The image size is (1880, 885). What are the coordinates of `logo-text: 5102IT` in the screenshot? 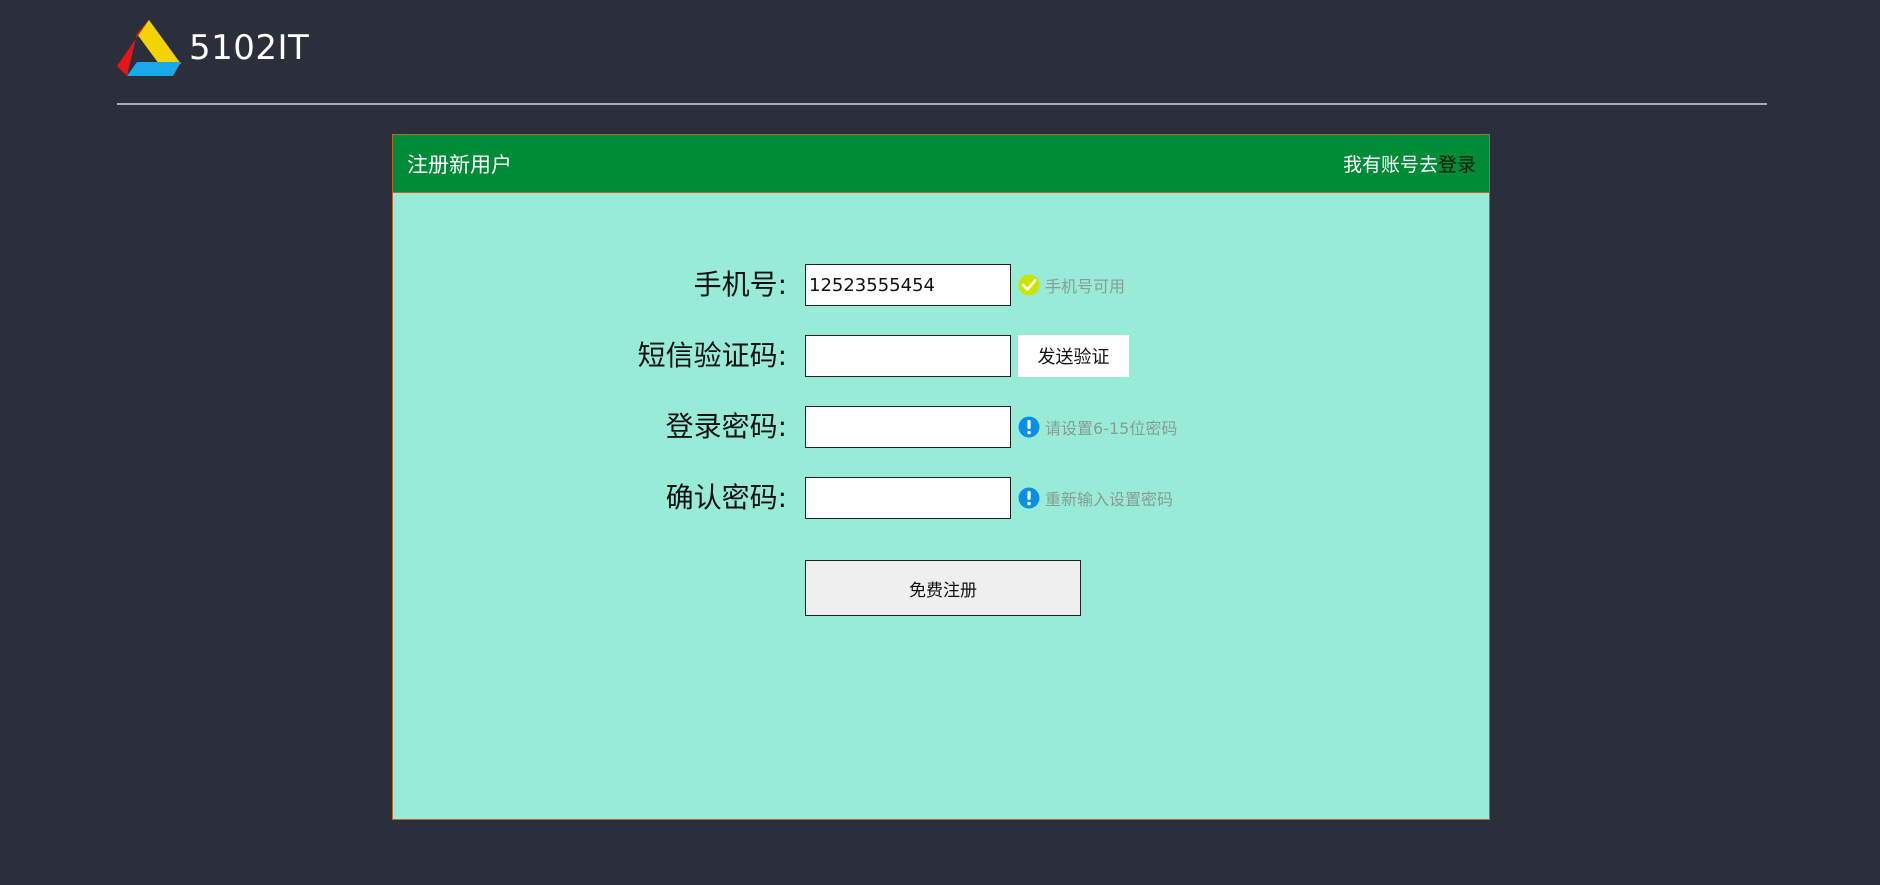 It's located at (249, 48).